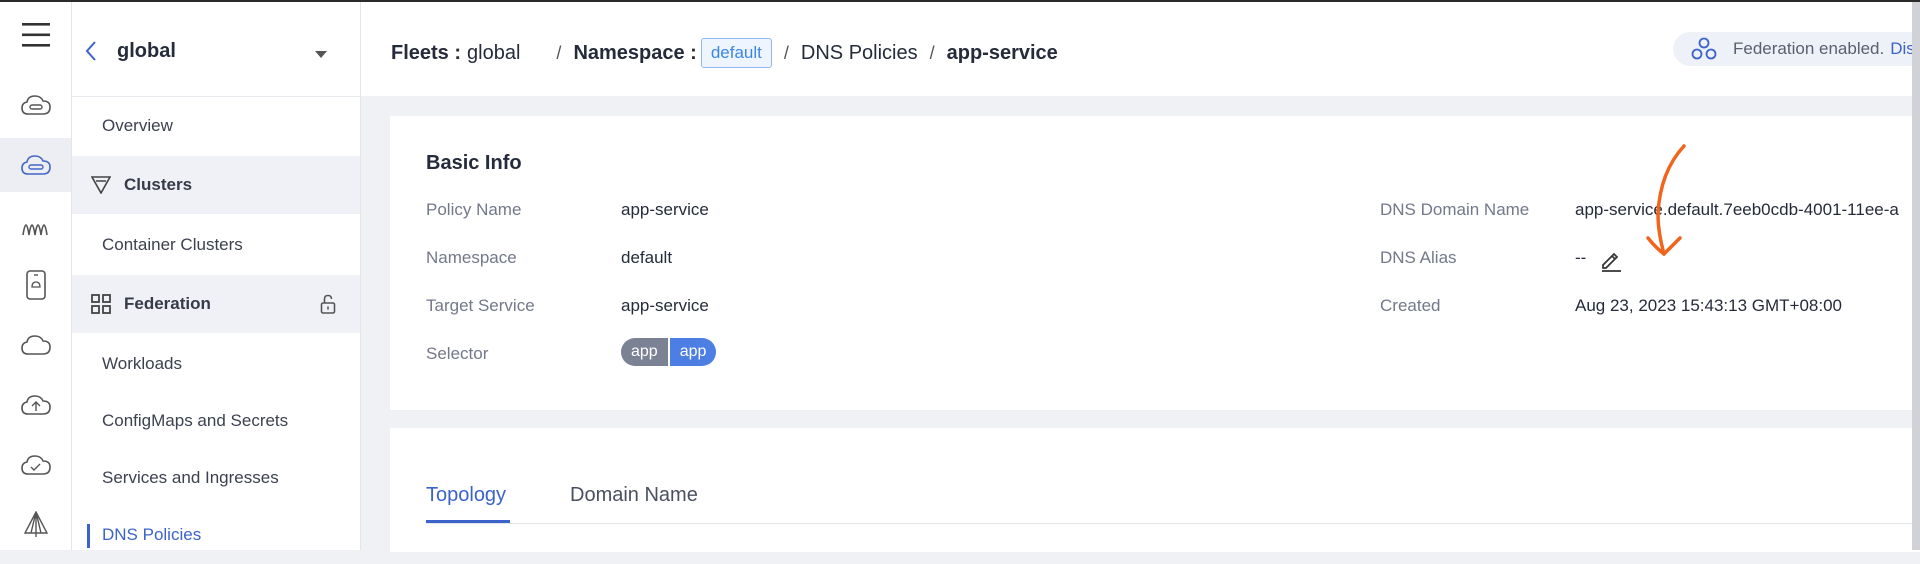 This screenshot has height=564, width=1920. I want to click on cloud-icon, so click(35, 105).